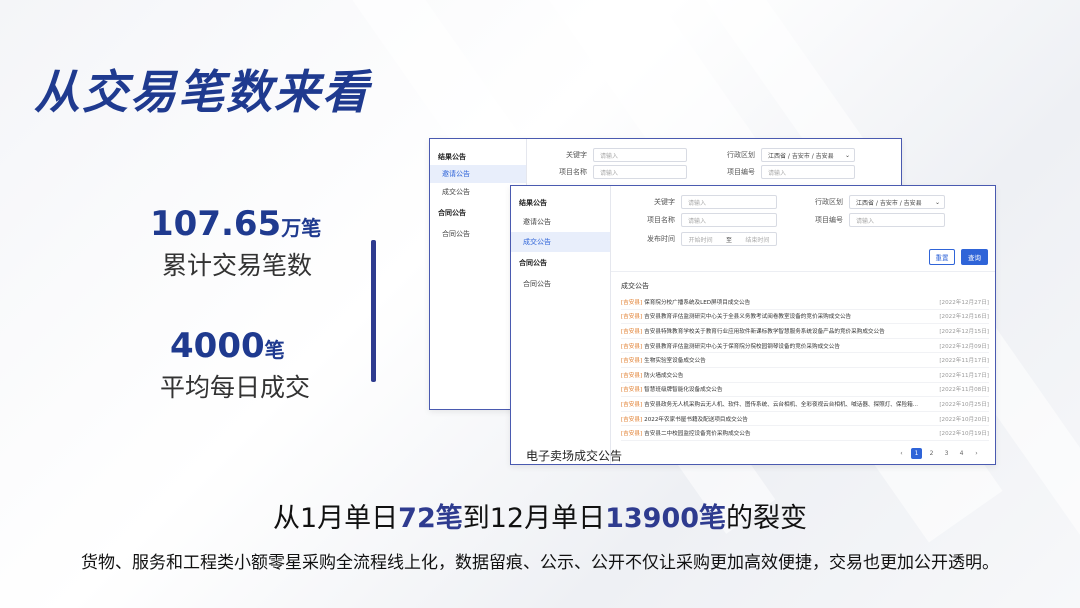  I want to click on headline-part-1: 从1月单日, so click(335, 518).